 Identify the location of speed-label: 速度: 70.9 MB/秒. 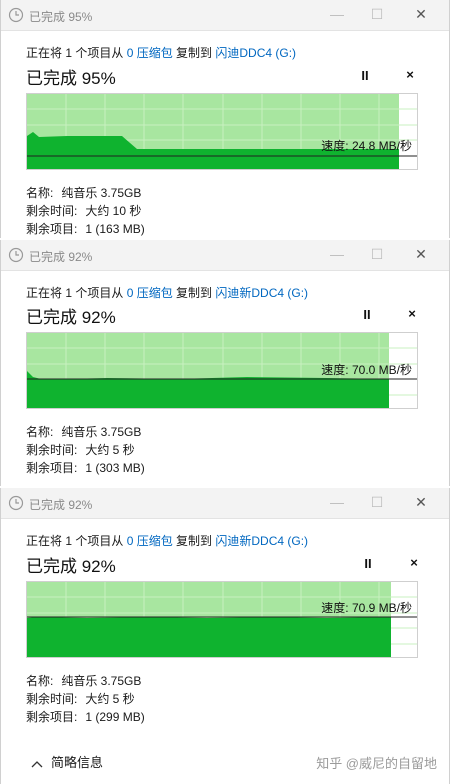
(366, 608).